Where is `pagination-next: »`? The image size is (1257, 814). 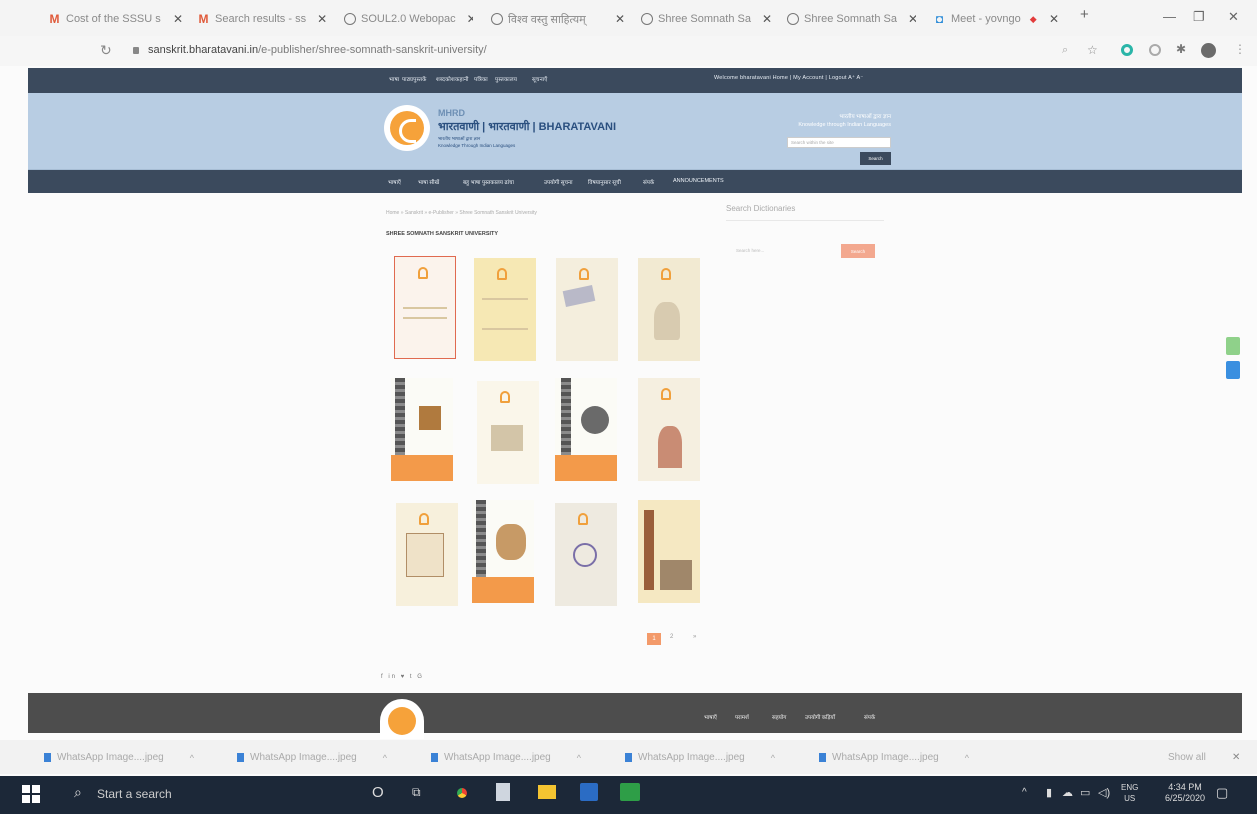 pagination-next: » is located at coordinates (694, 637).